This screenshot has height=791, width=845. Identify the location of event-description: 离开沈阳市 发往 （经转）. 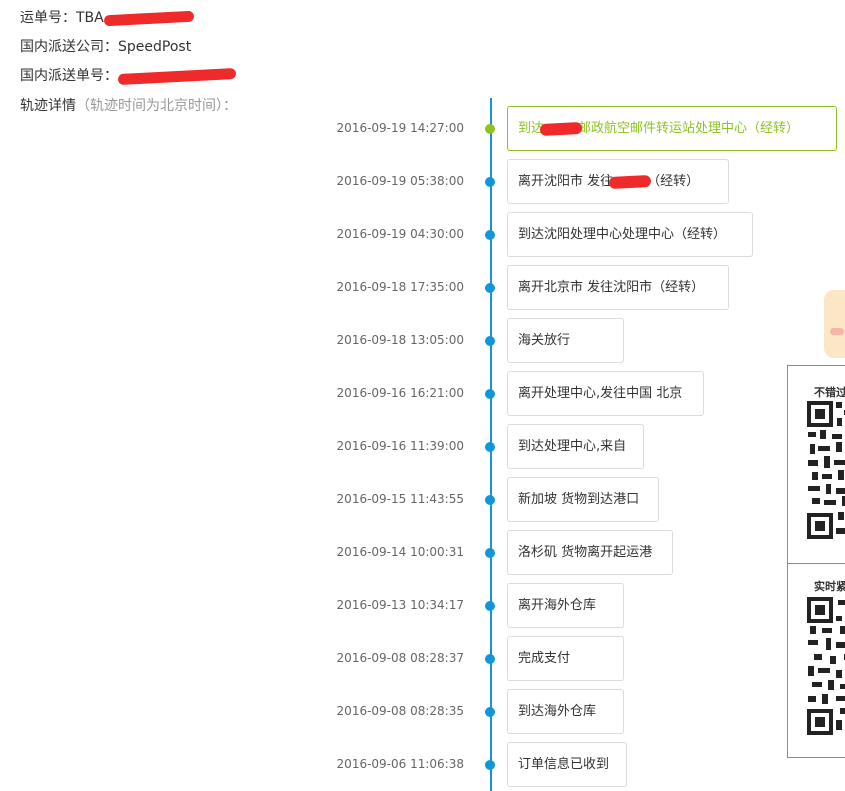
(618, 181).